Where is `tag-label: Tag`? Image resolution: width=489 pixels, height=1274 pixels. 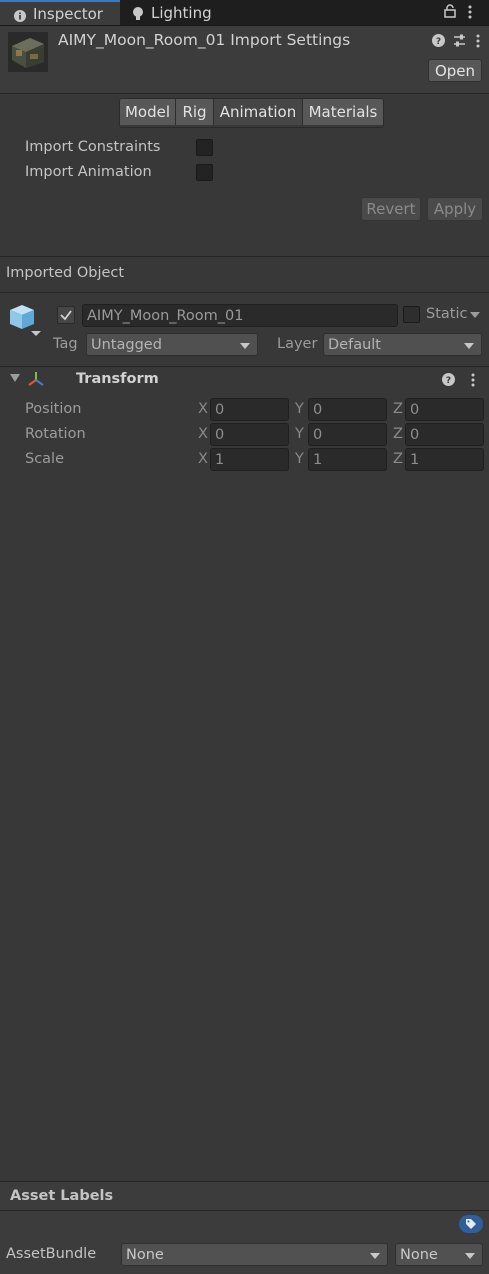 tag-label: Tag is located at coordinates (65, 344).